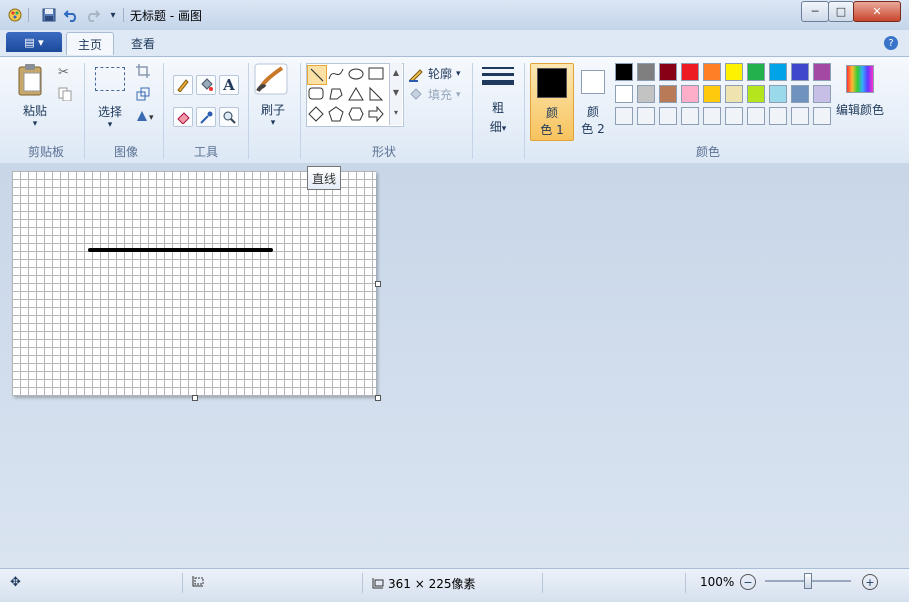 Image resolution: width=909 pixels, height=602 pixels. What do you see at coordinates (841, 11) in the screenshot?
I see `maximize-button: □` at bounding box center [841, 11].